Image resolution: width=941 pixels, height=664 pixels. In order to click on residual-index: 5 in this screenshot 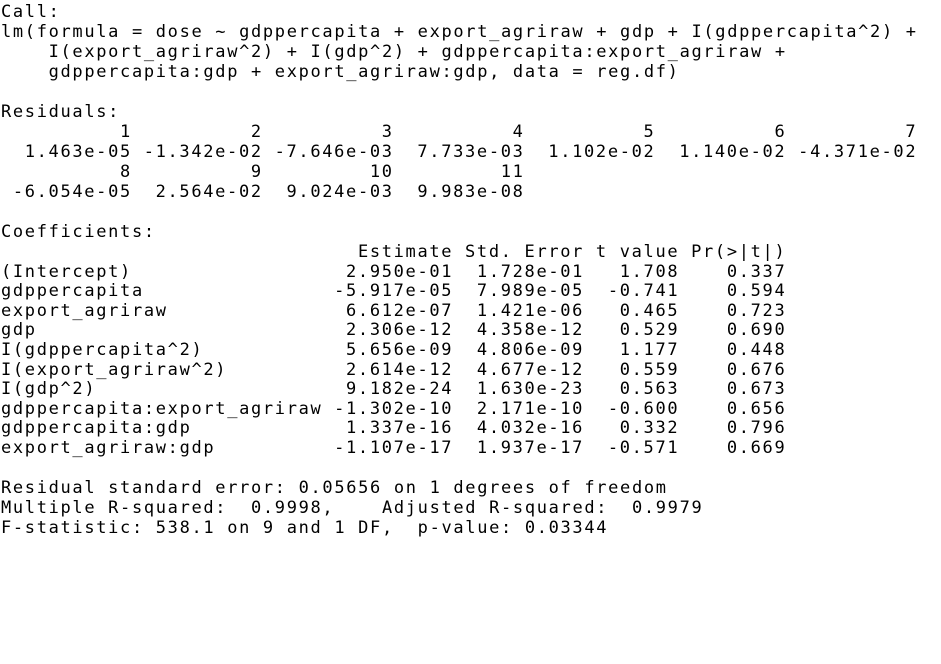, I will do `click(649, 132)`.